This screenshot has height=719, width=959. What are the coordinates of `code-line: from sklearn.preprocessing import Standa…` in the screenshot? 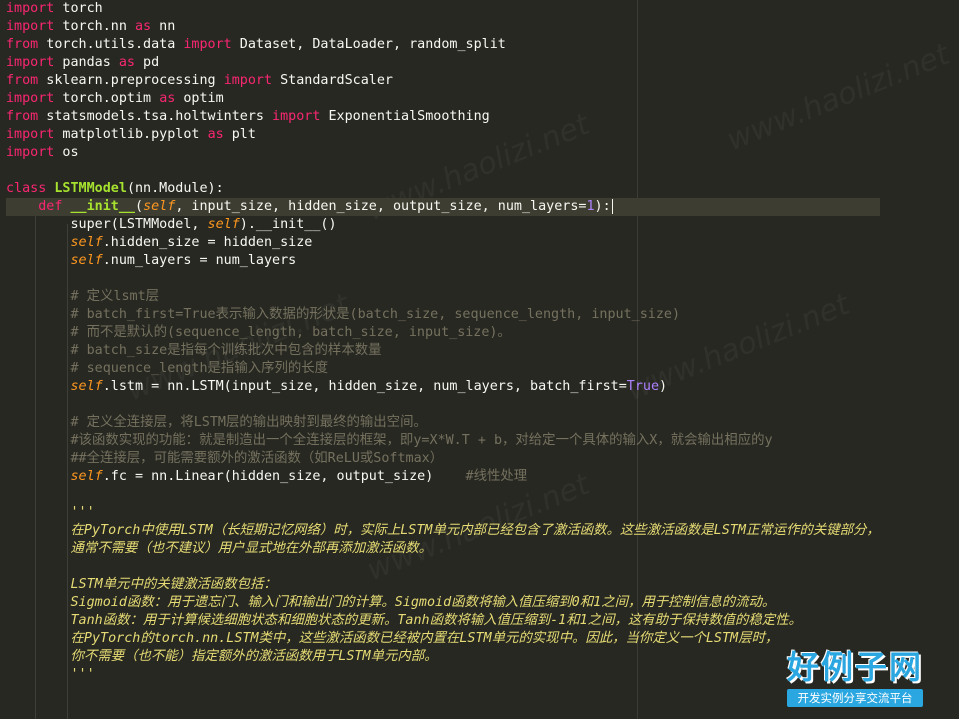 It's located at (443, 81).